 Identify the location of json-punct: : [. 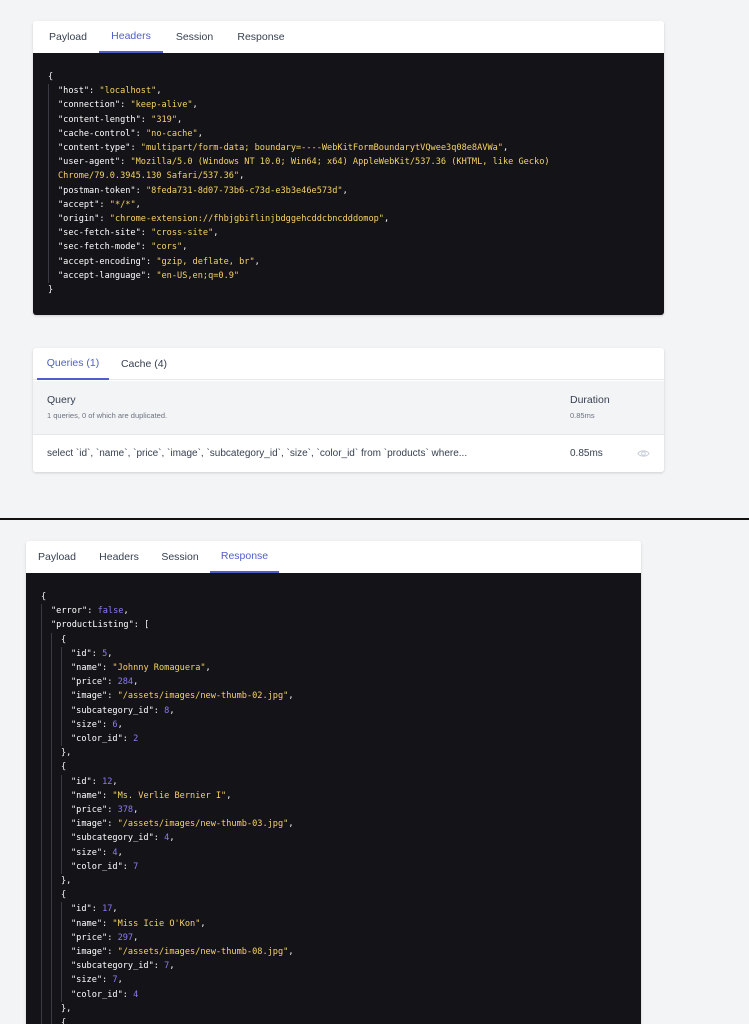
(141, 625).